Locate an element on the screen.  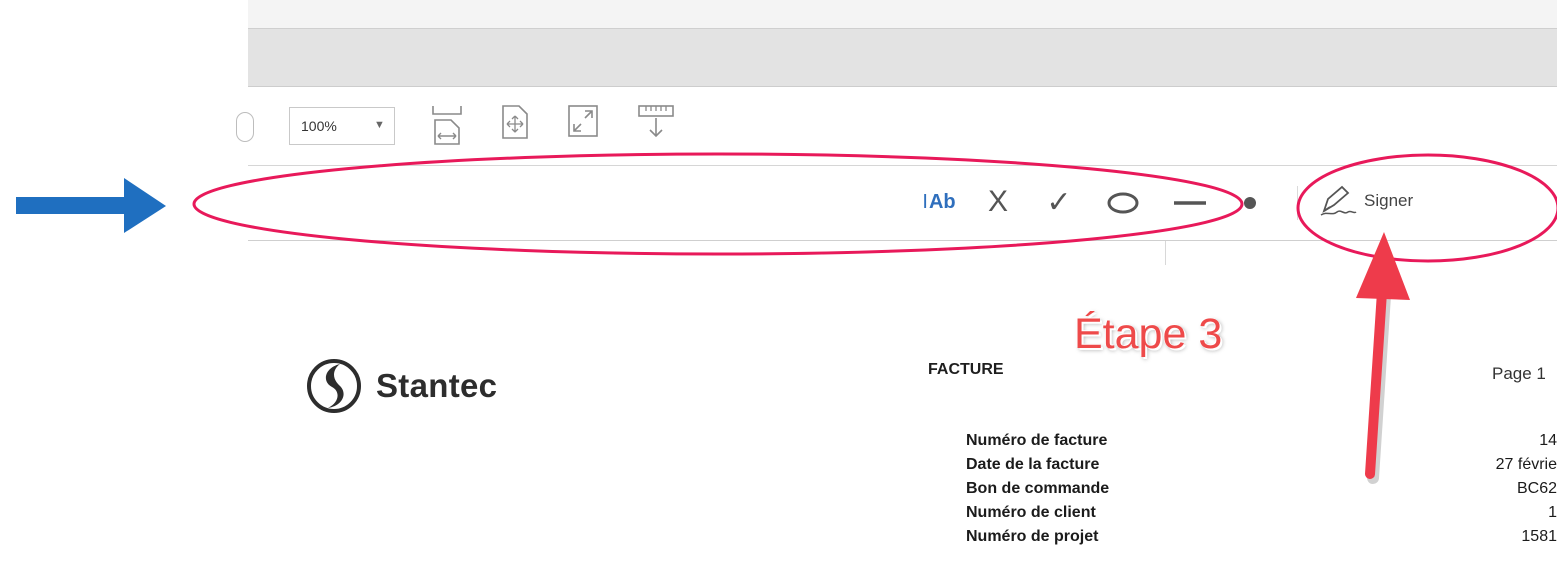
toolbar-highlight-ellipse is located at coordinates (718, 204).